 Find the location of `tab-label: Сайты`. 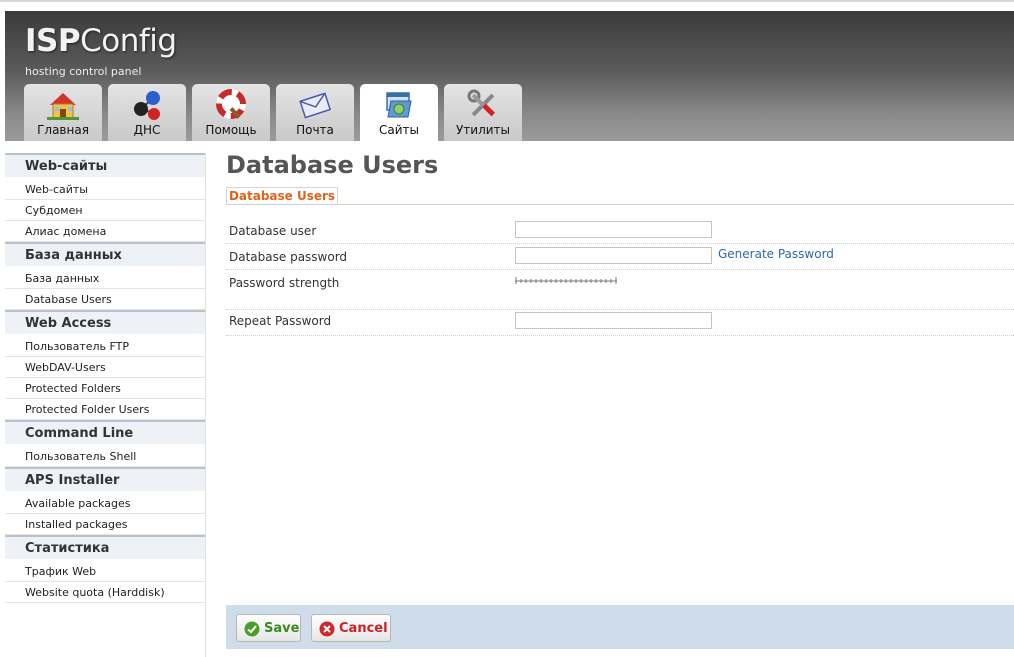

tab-label: Сайты is located at coordinates (399, 130).